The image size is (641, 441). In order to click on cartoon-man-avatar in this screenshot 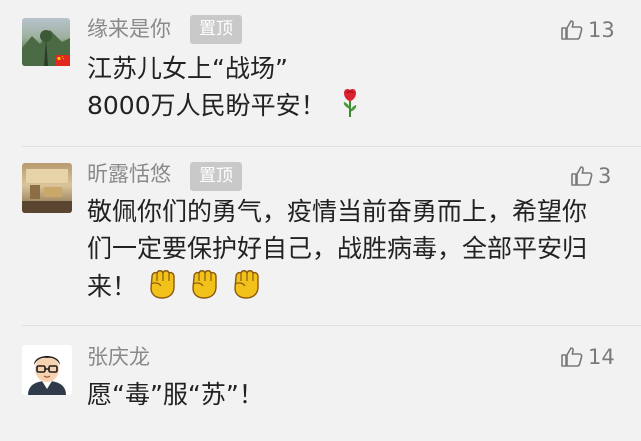, I will do `click(47, 370)`.